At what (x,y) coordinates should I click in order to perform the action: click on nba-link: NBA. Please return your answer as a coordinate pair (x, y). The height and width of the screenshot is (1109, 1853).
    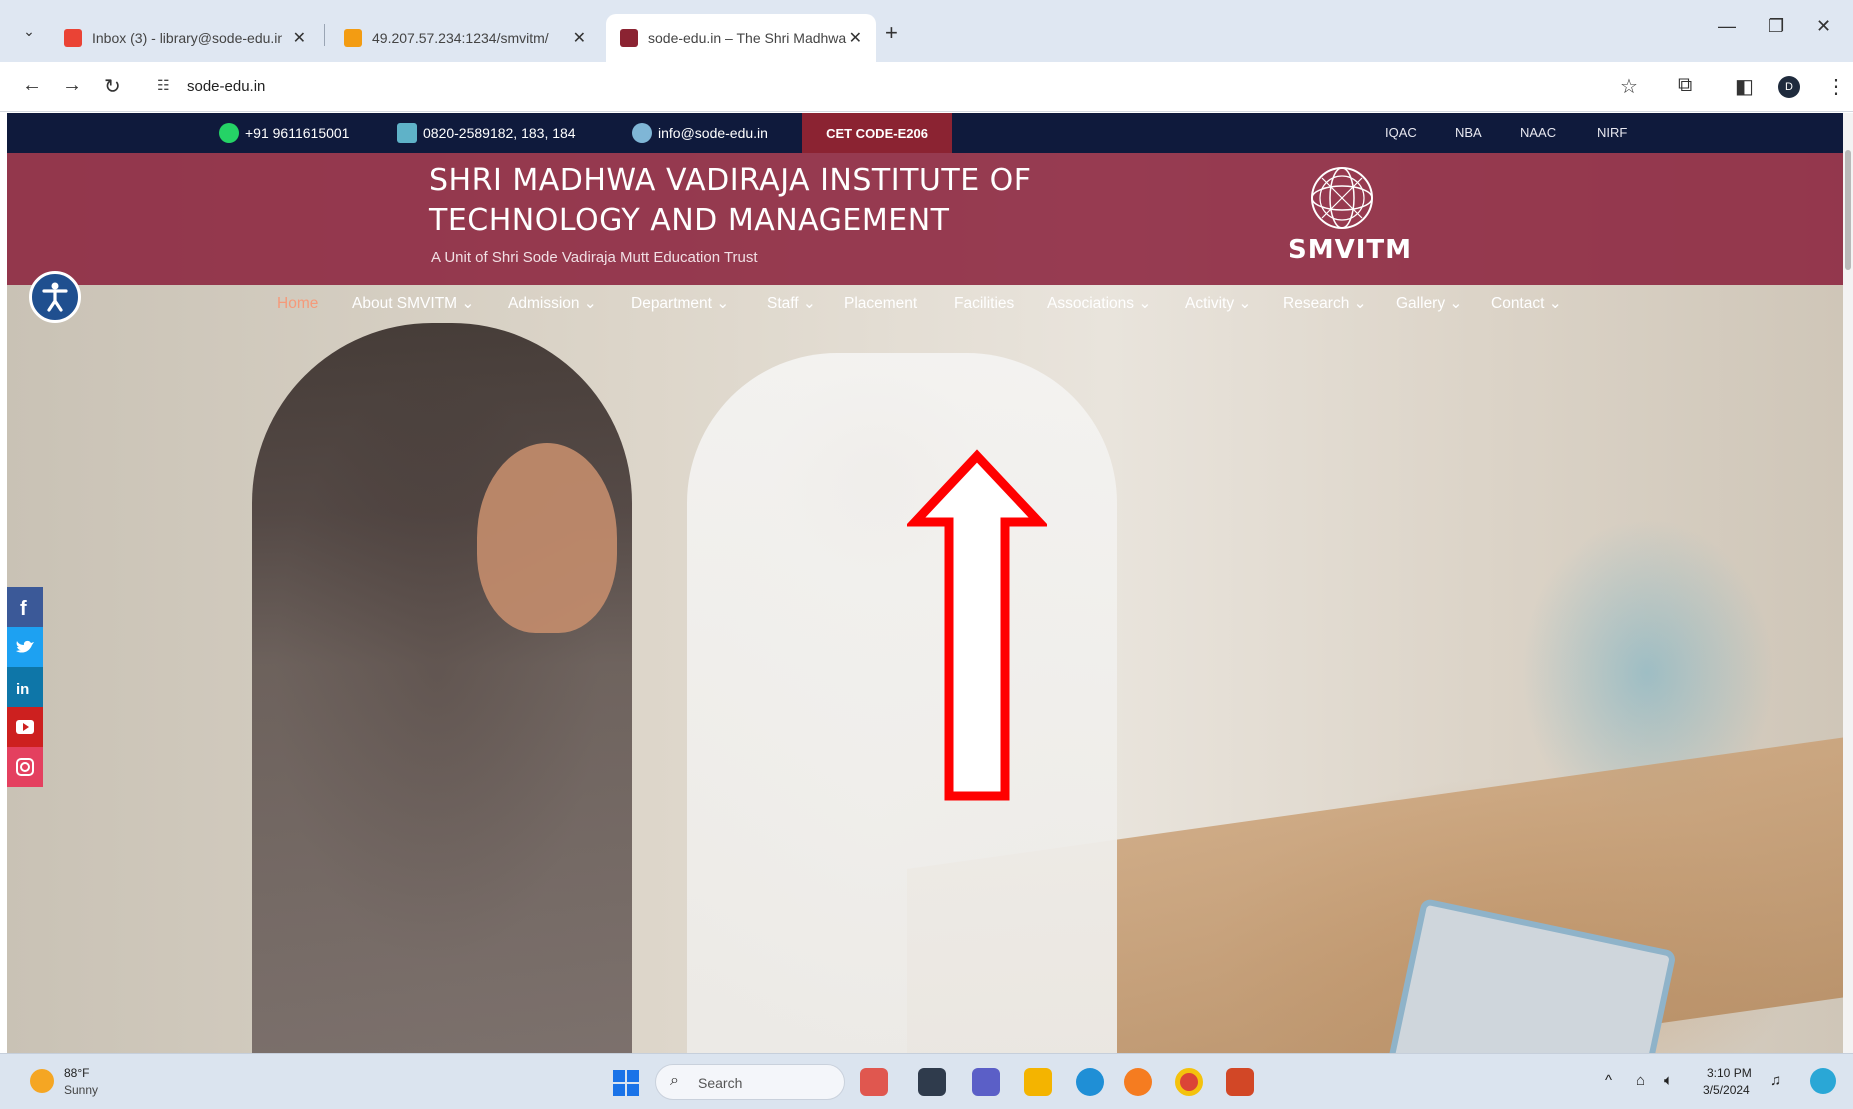
    Looking at the image, I should click on (1468, 132).